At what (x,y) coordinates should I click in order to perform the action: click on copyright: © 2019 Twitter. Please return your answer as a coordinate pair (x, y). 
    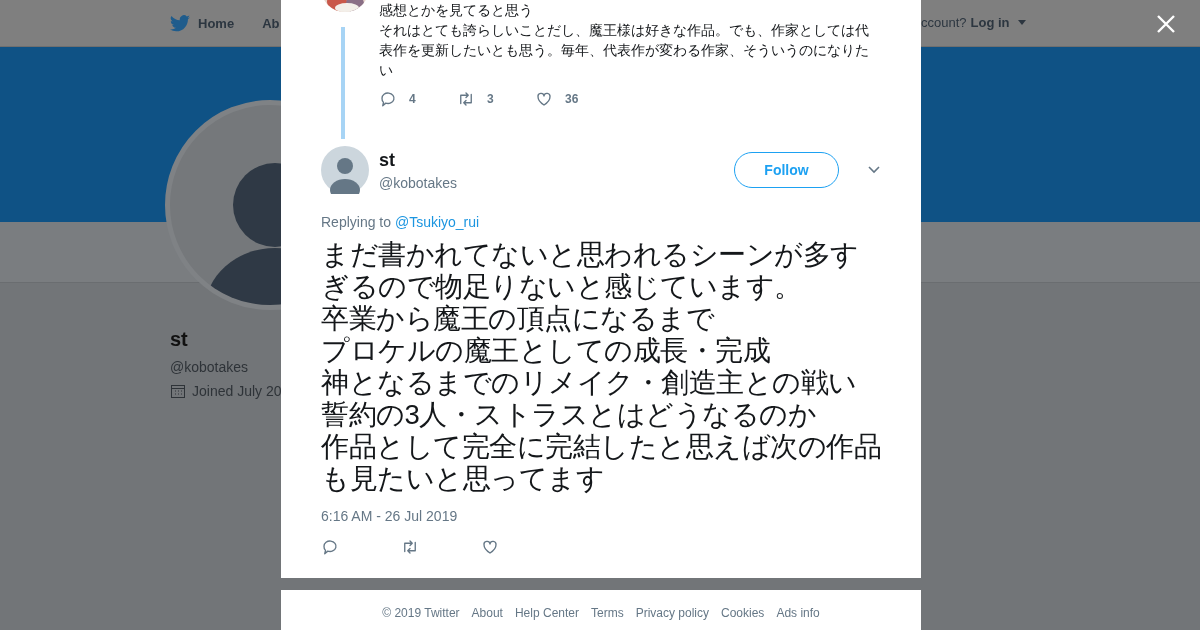
    Looking at the image, I should click on (421, 614).